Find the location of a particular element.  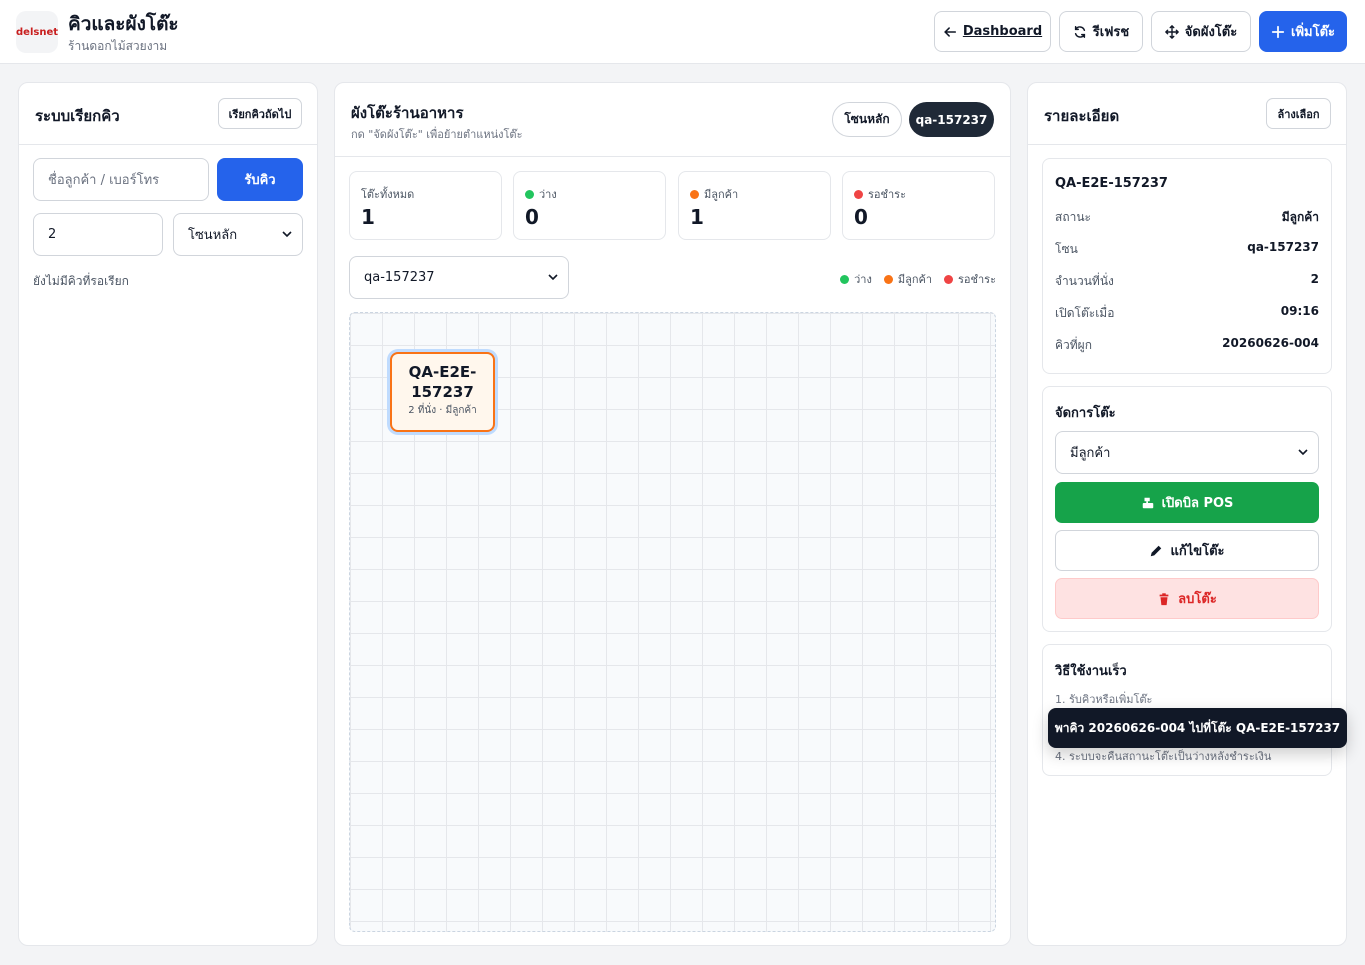

detail-row-queue: คิวที่ผูก 20260626-004 is located at coordinates (1187, 344).